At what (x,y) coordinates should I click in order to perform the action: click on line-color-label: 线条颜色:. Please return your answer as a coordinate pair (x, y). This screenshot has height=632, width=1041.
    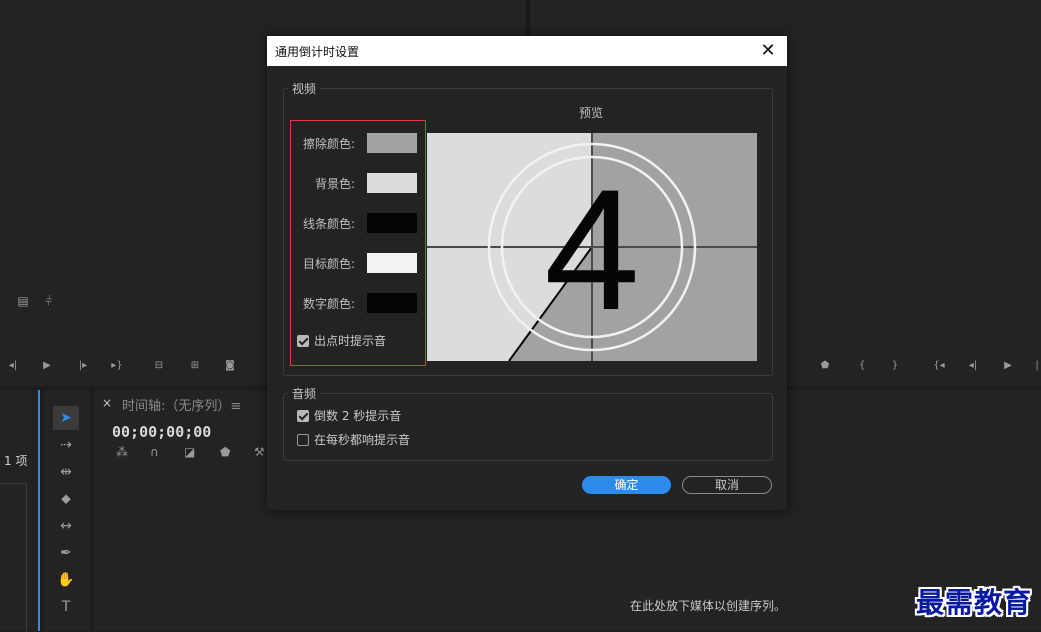
    Looking at the image, I should click on (328, 224).